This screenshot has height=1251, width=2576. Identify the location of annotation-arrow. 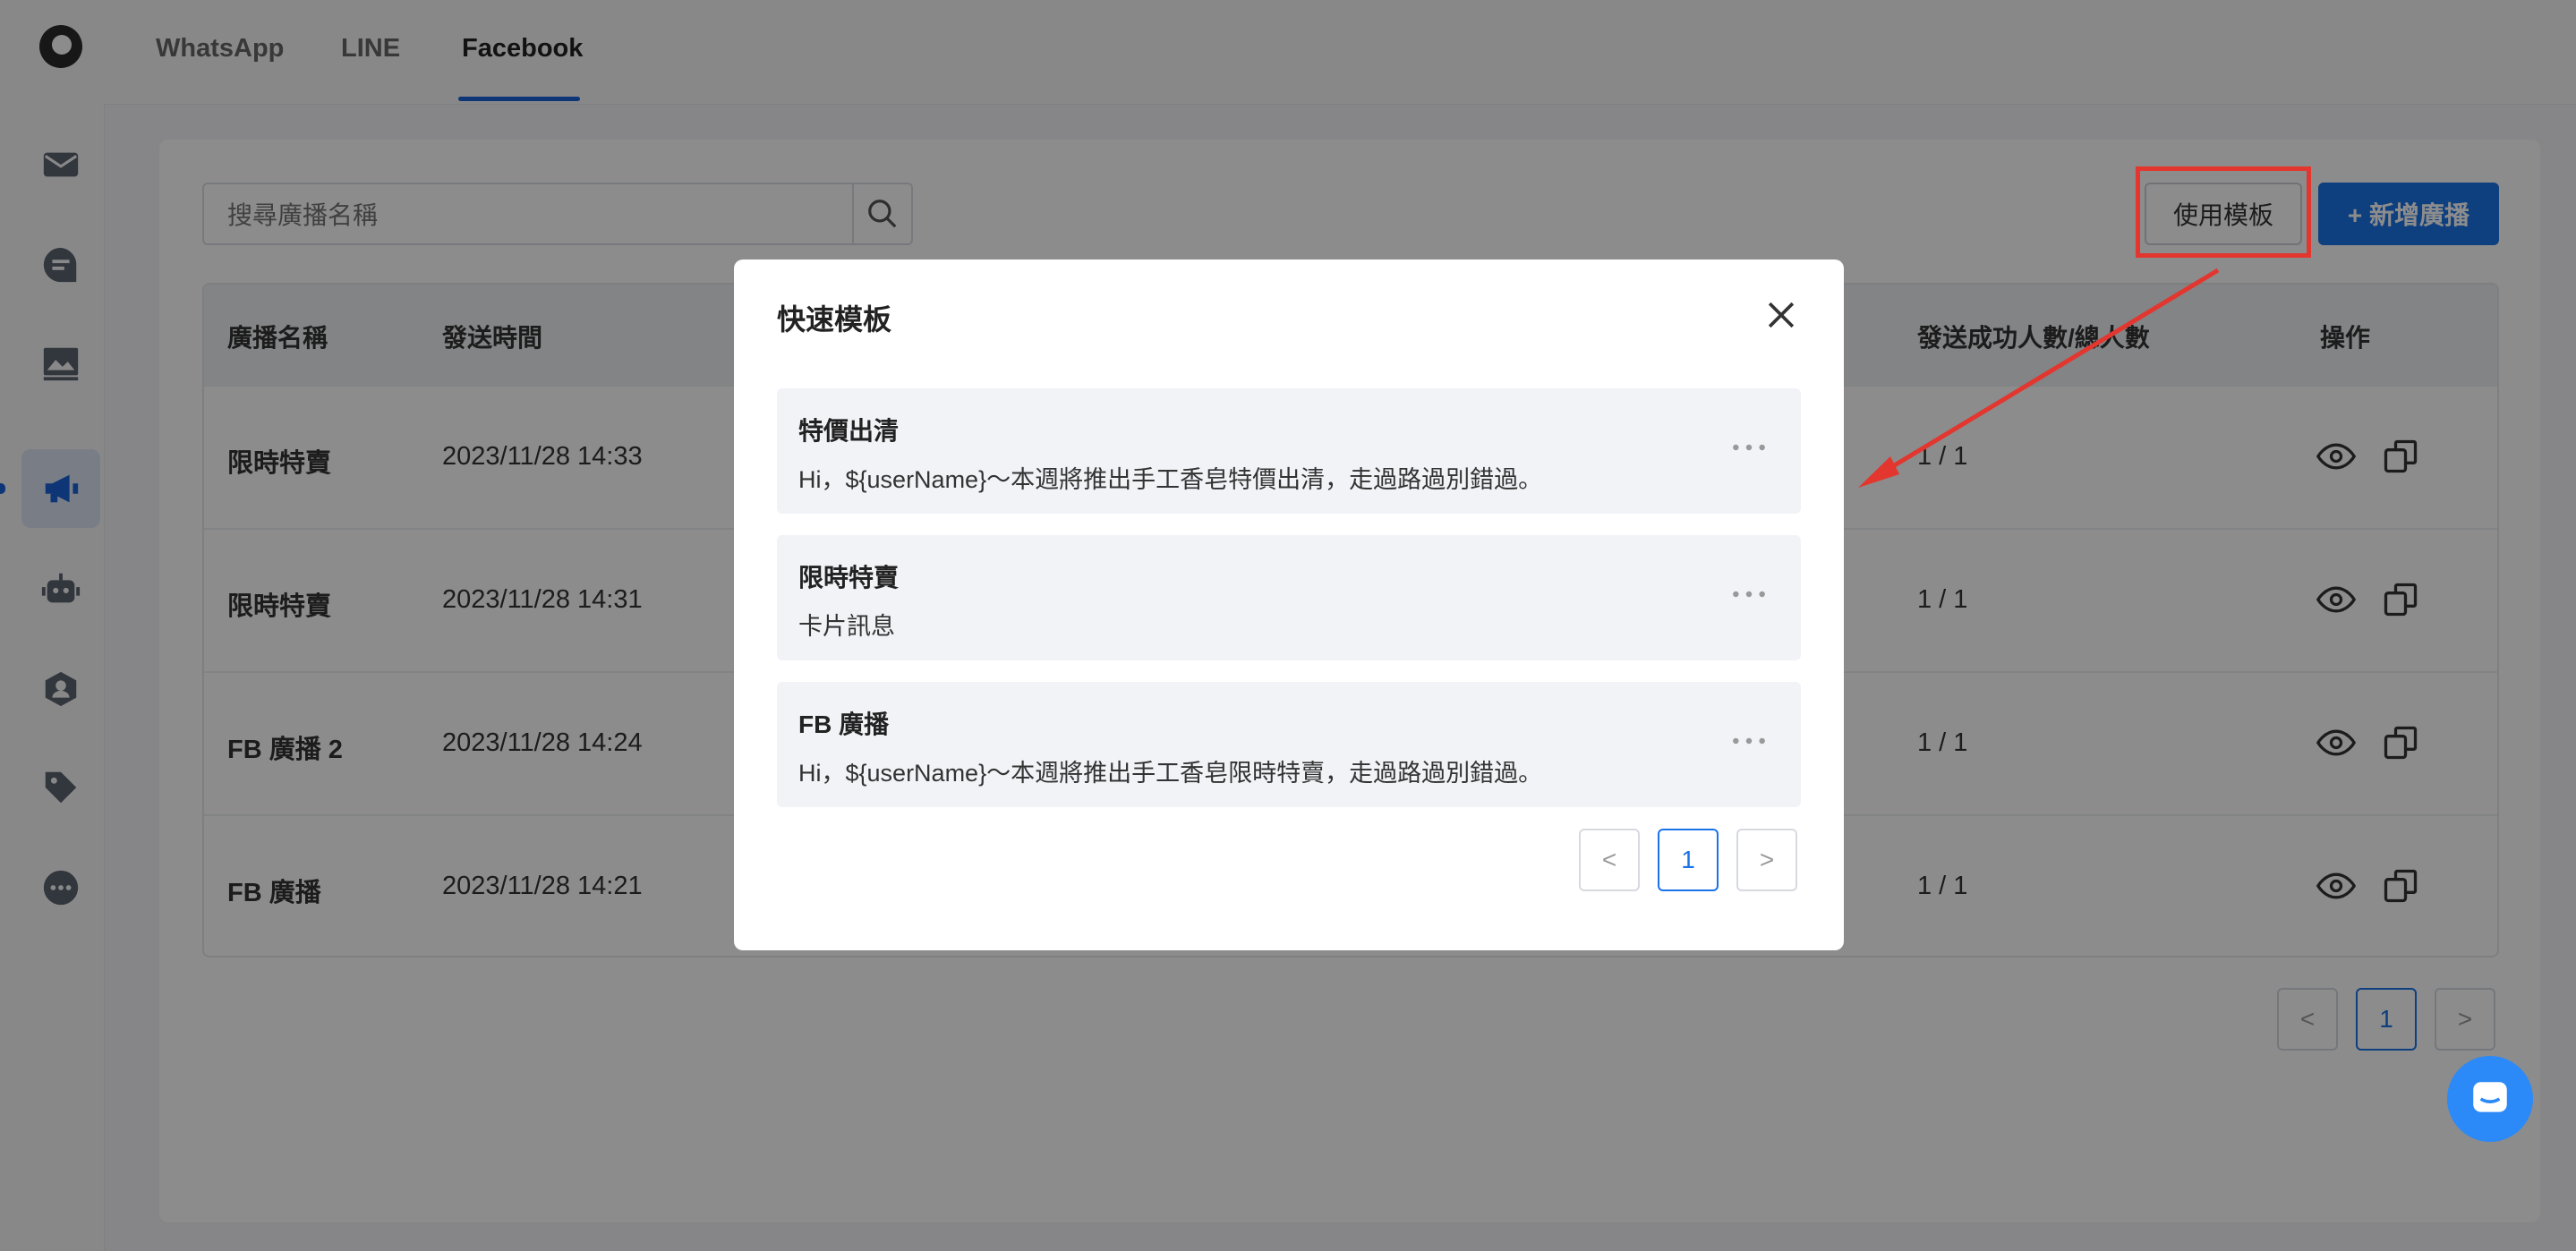
(2039, 378).